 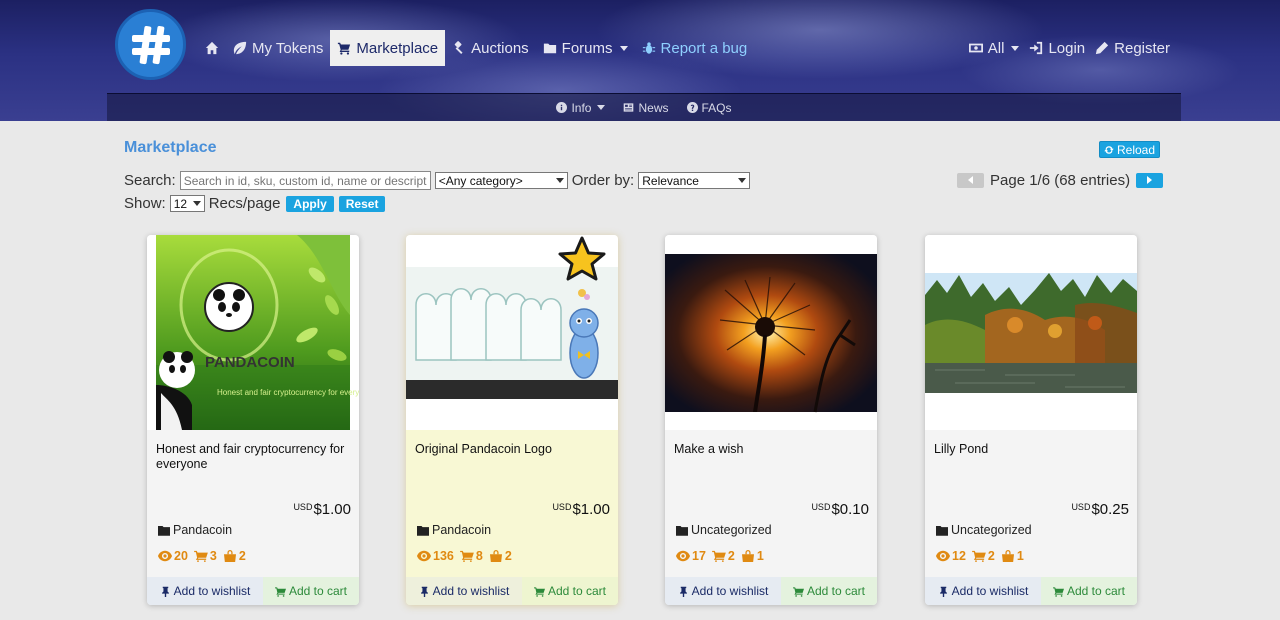 I want to click on apply-button: Apply, so click(x=310, y=203).